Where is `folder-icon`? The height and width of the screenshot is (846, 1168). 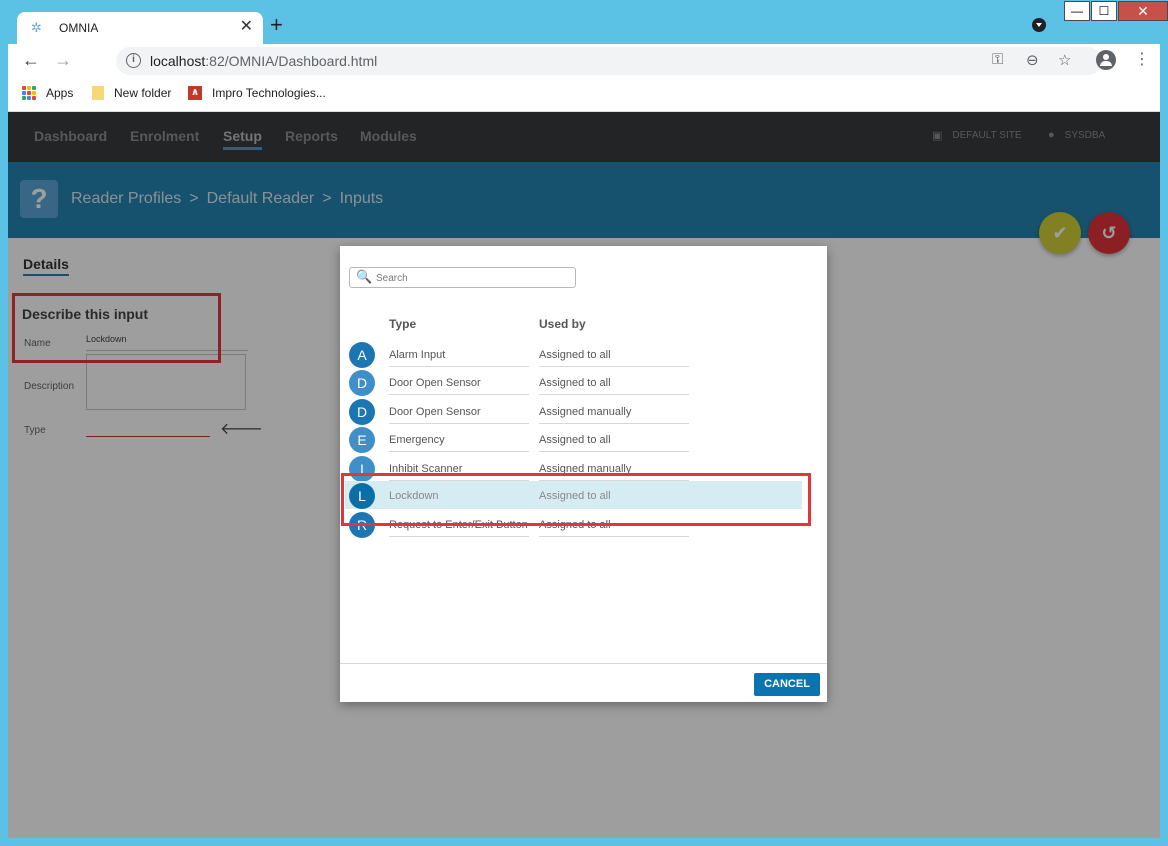
folder-icon is located at coordinates (98, 93).